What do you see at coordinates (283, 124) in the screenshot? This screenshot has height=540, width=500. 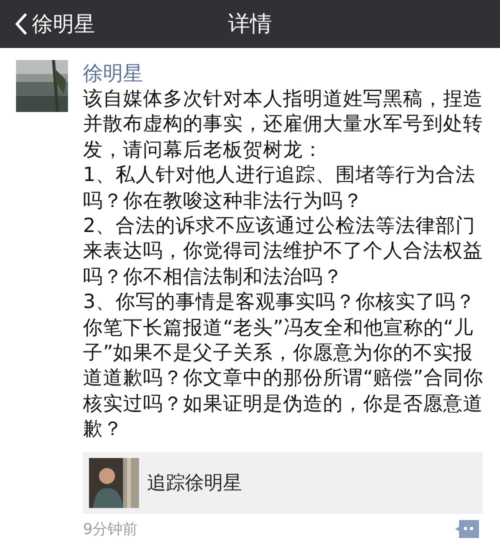 I see `post-paragraph: 该自媒体多次针对本人指明道姓写黑稿，捏造并散布虚构的事实，还雇佣大量水军号到处转发，请问幕后老板贺树龙：` at bounding box center [283, 124].